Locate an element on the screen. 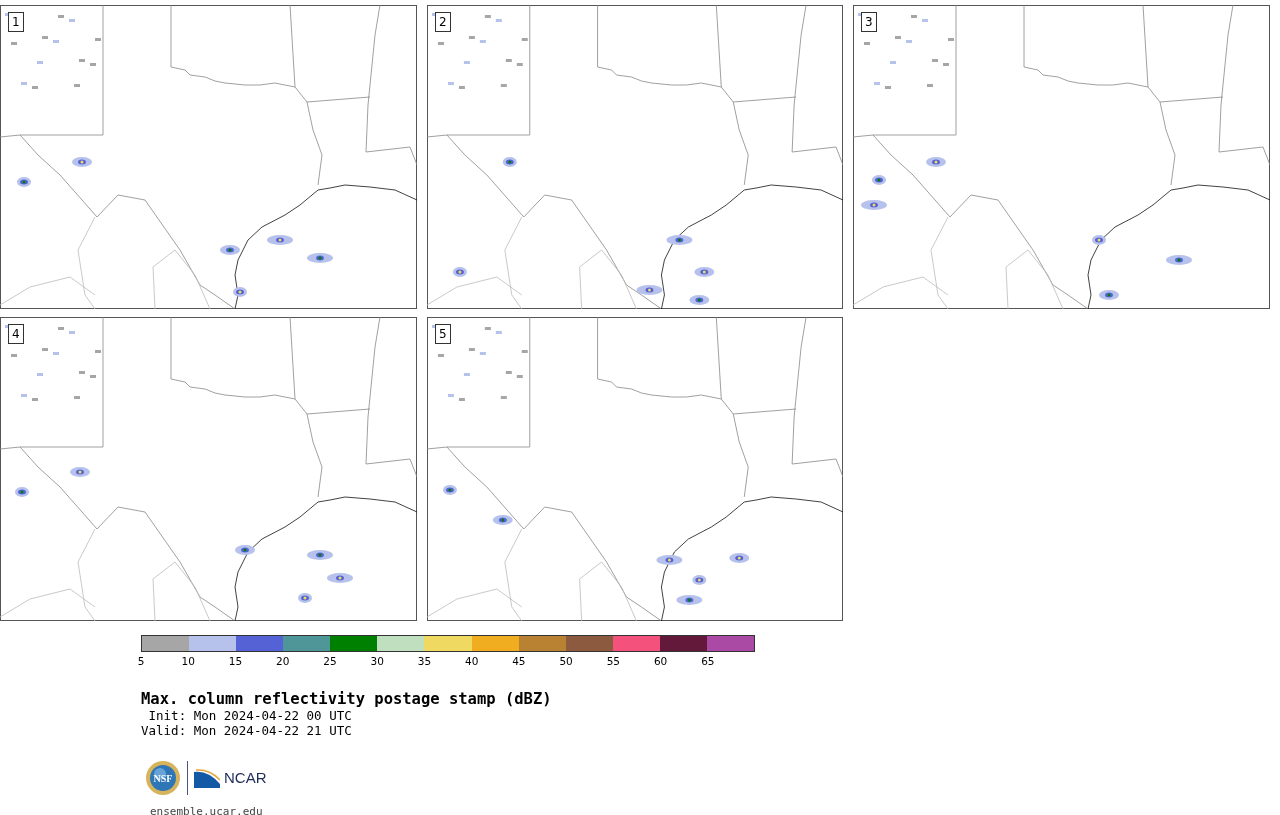  ncar-arc-icon is located at coordinates (207, 778).